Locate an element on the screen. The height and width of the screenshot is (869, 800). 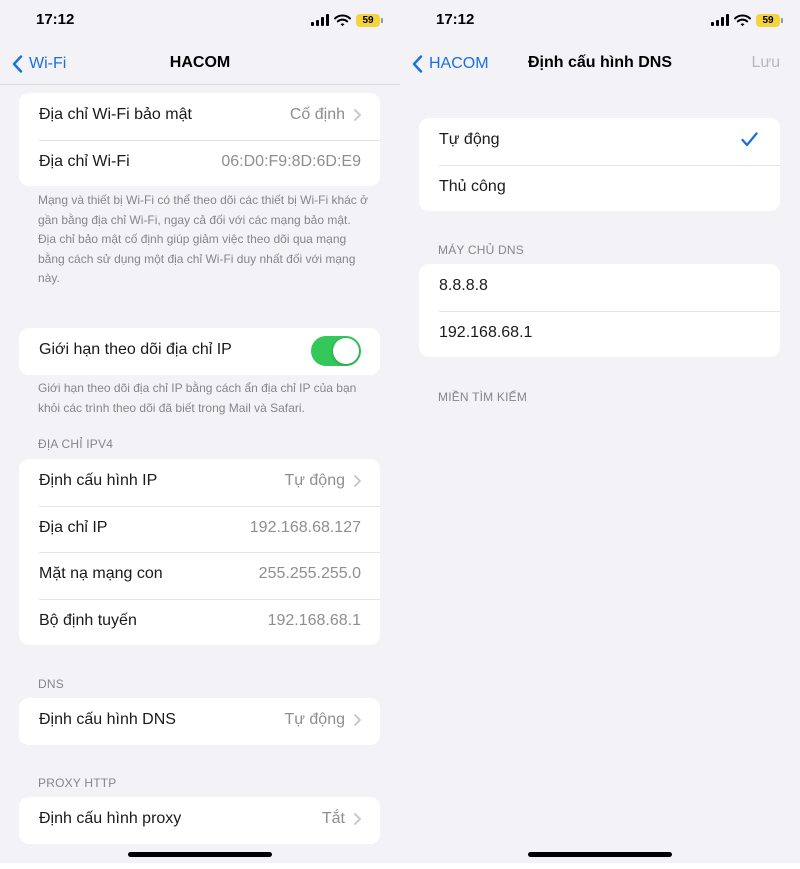
back-button: HACOM is located at coordinates (450, 64).